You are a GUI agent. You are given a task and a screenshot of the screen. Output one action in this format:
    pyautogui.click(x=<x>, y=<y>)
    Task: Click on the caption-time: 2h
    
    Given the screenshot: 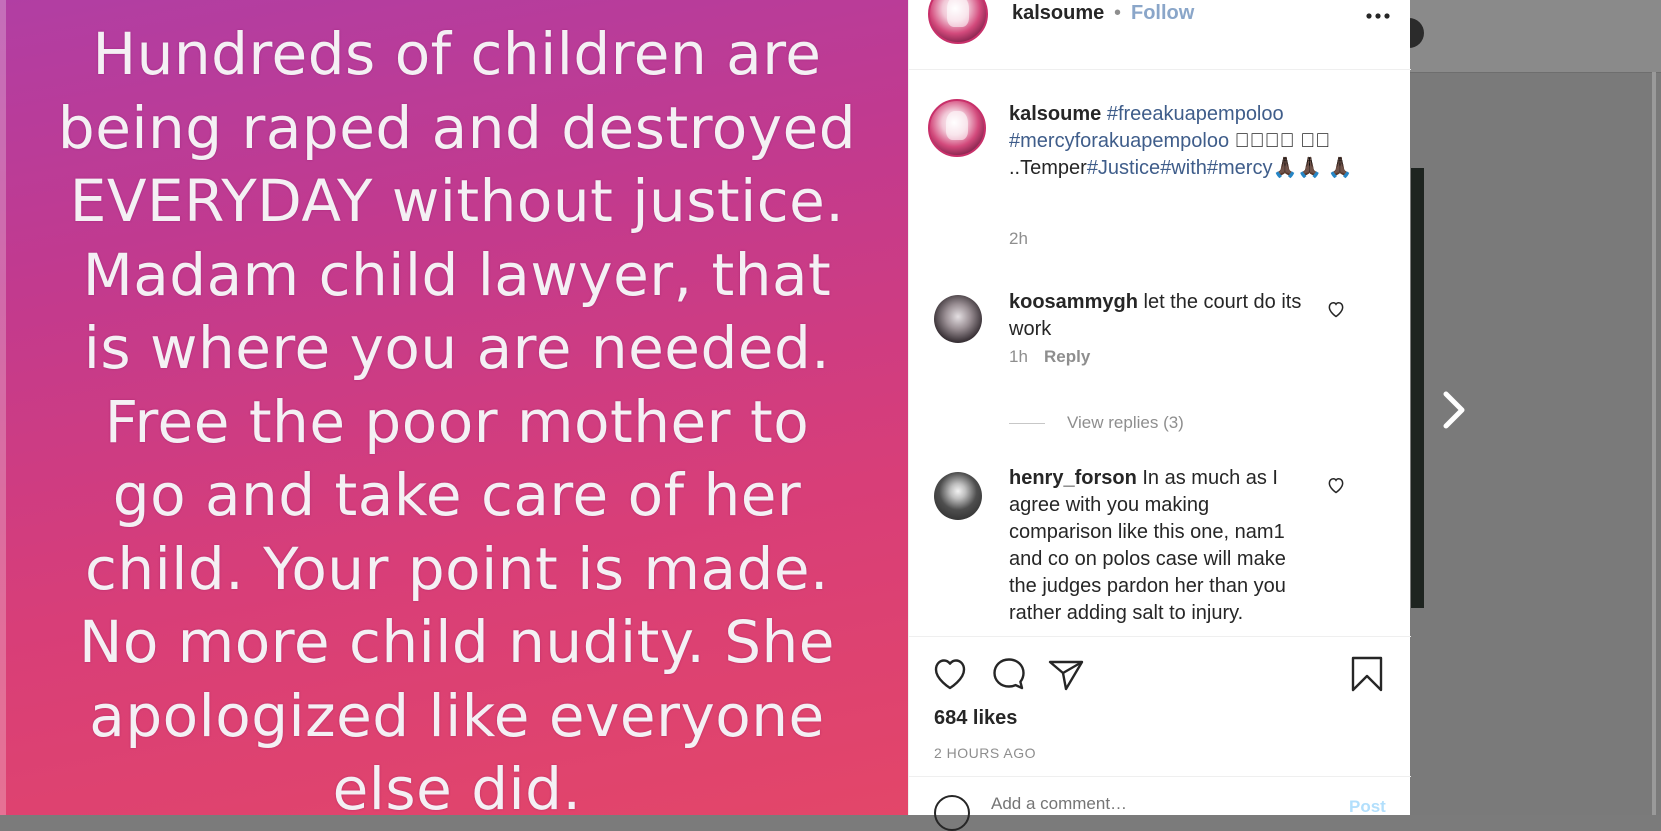 What is the action you would take?
    pyautogui.click(x=1018, y=239)
    